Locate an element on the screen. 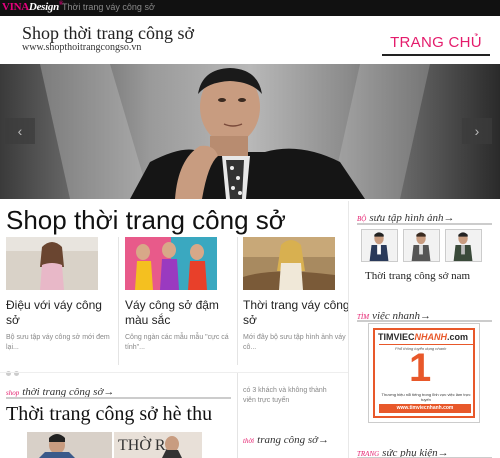  section-label-trend: thời trang công sở→ is located at coordinates (286, 439).